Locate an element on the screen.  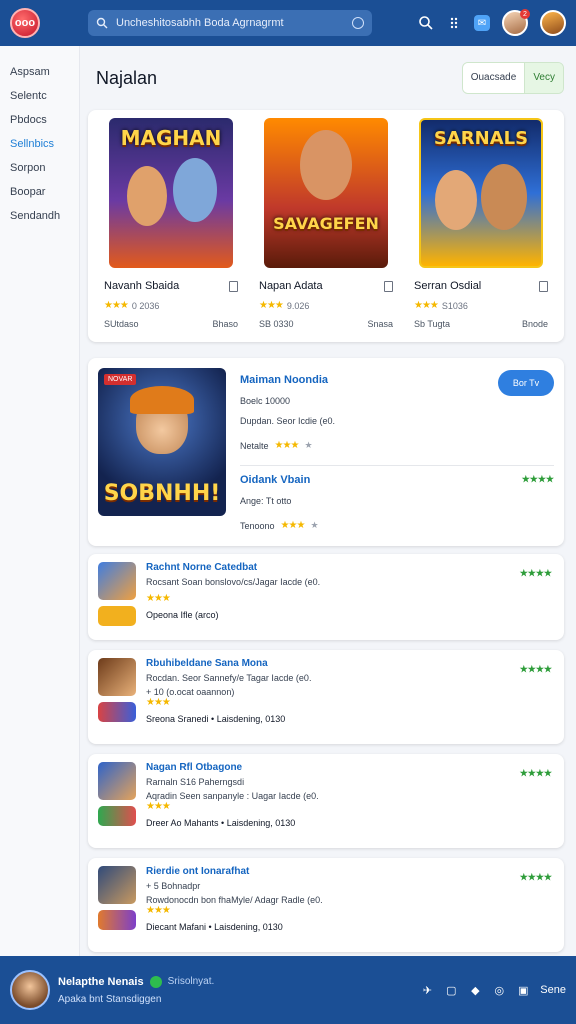
segment-option-active: Vecy is located at coordinates (544, 78).